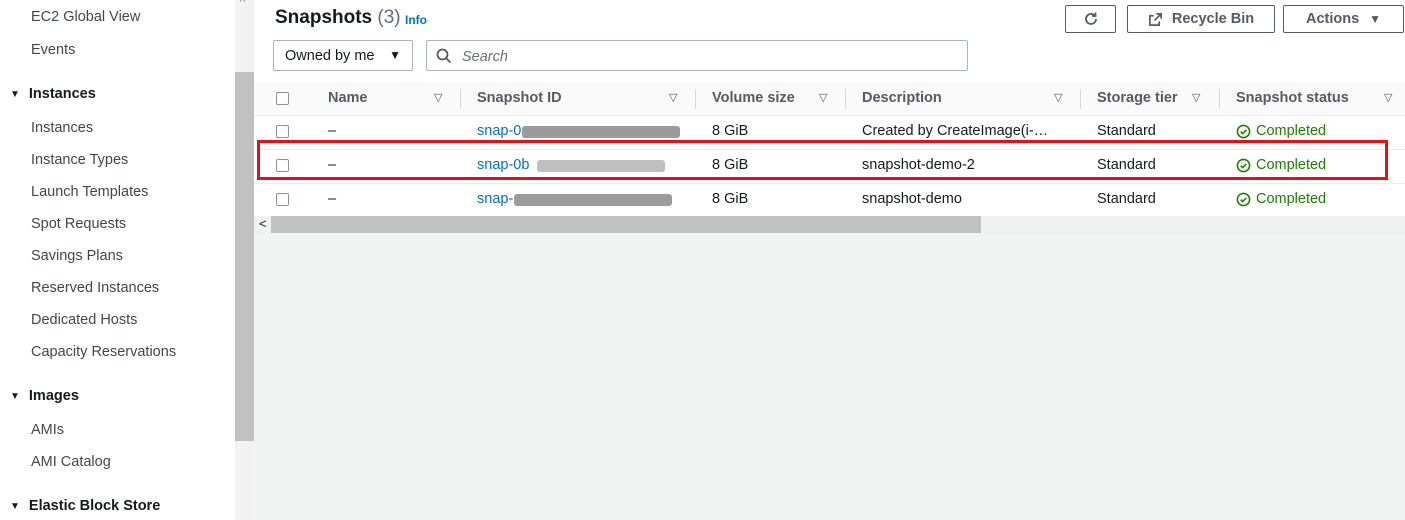 The height and width of the screenshot is (520, 1405). Describe the element at coordinates (77, 256) in the screenshot. I see `sidebar-item-savings-plans: Savings Plans` at that location.